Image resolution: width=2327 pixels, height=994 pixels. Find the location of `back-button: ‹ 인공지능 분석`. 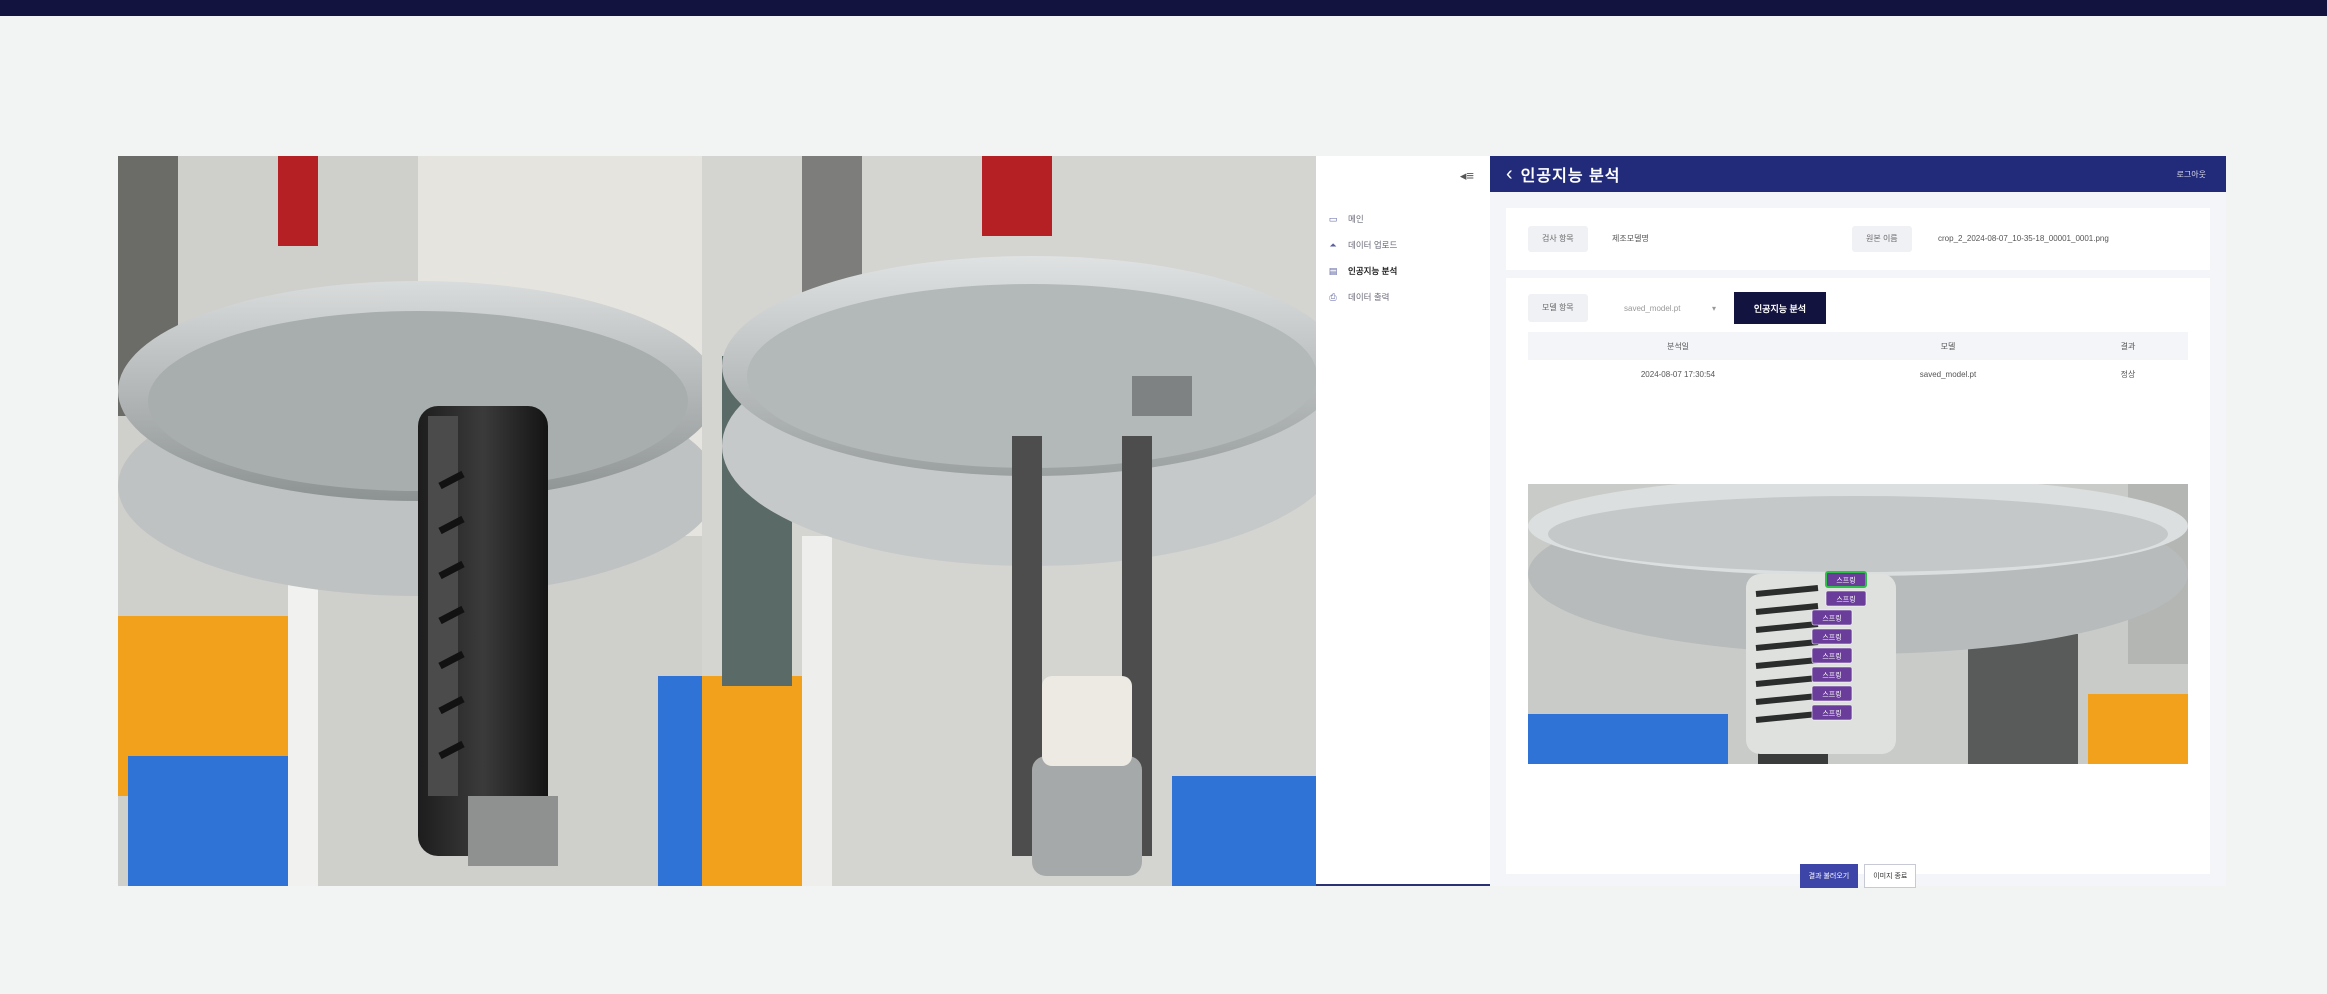

back-button: ‹ 인공지능 분석 is located at coordinates (1555, 174).